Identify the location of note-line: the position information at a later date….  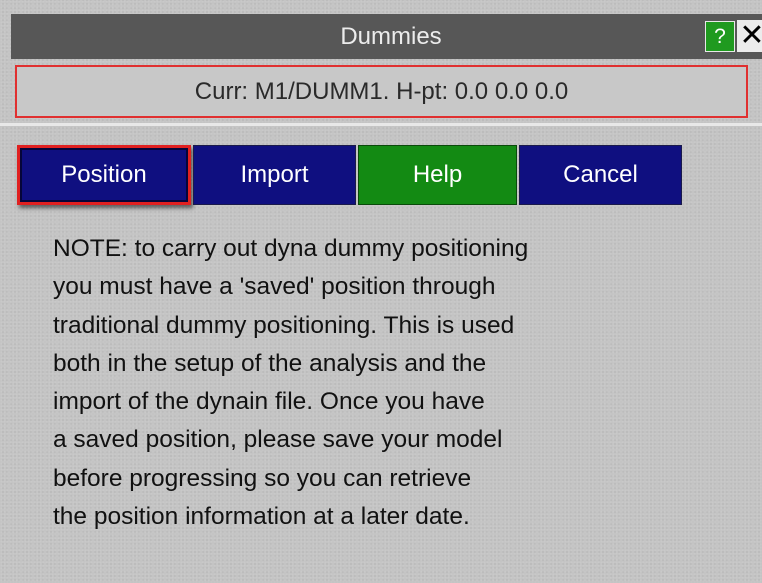
(261, 517).